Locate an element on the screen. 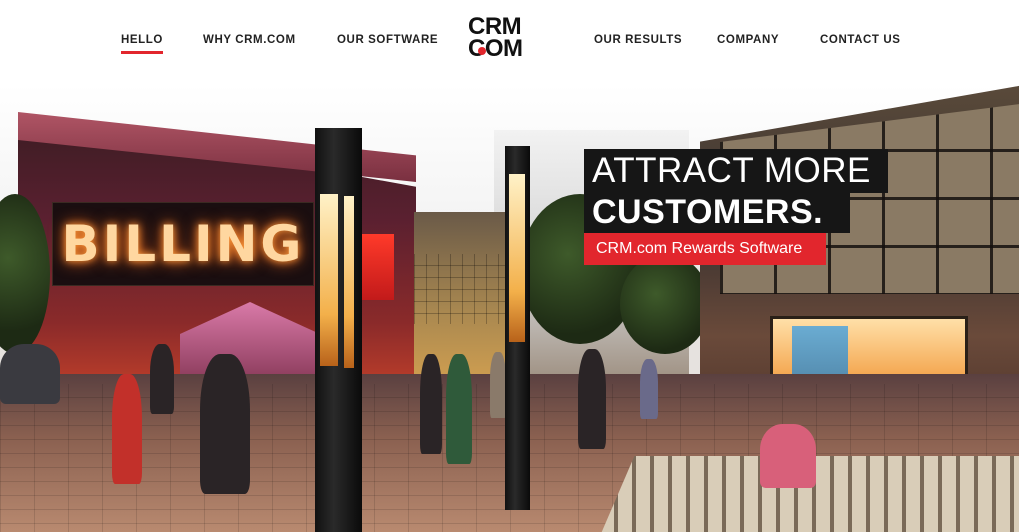 The height and width of the screenshot is (532, 1019). hero-tree is located at coordinates (665, 304).